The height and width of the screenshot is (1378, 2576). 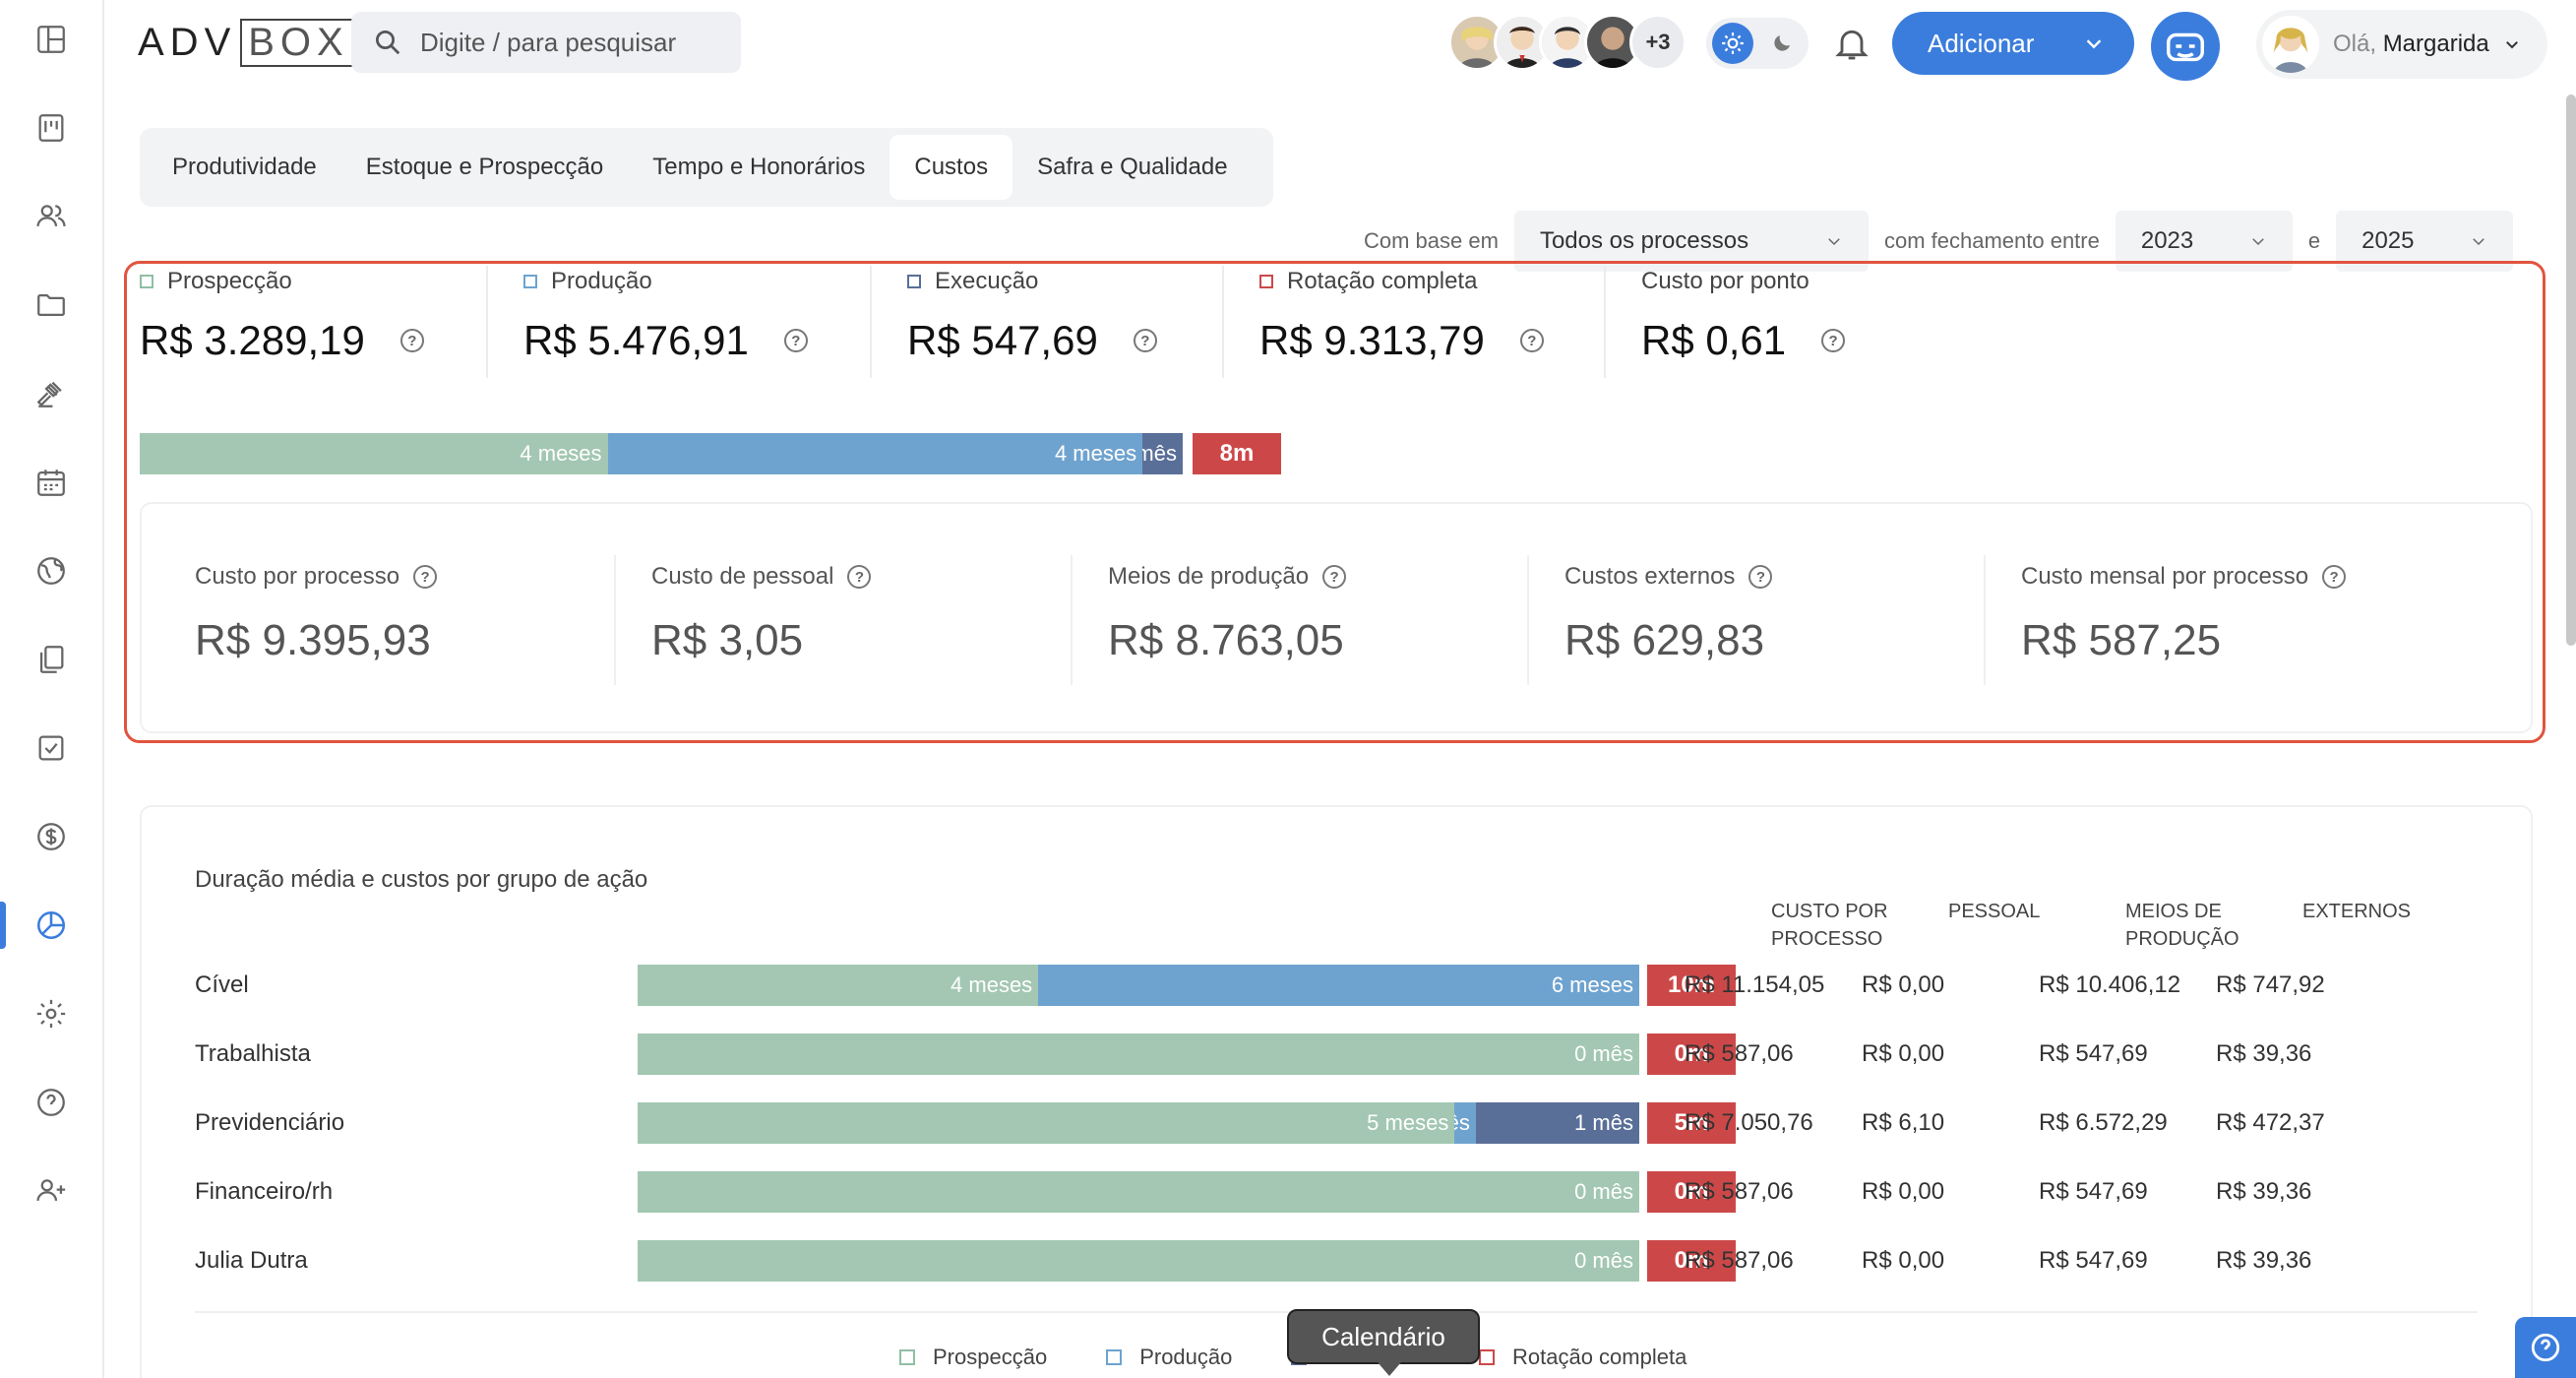 I want to click on timeline-execucao-segment: 1 mês, so click(x=1162, y=454).